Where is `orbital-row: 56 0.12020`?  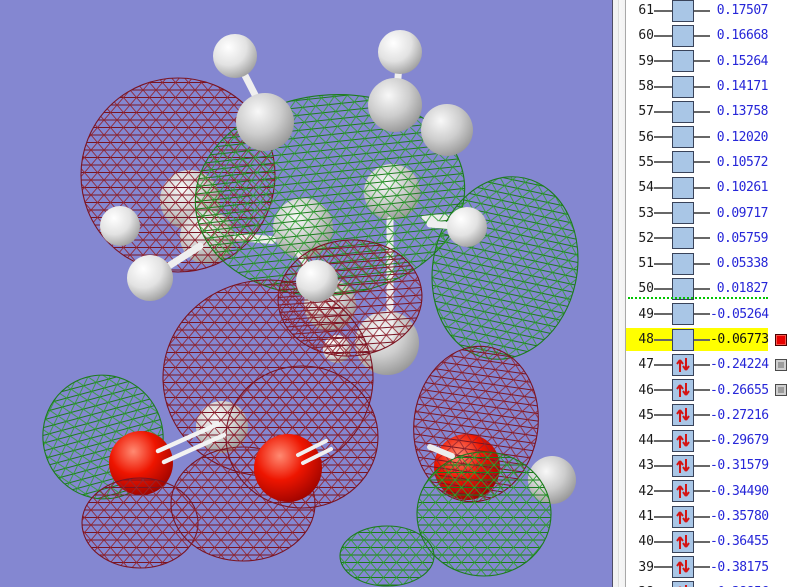 orbital-row: 56 0.12020 is located at coordinates (713, 136).